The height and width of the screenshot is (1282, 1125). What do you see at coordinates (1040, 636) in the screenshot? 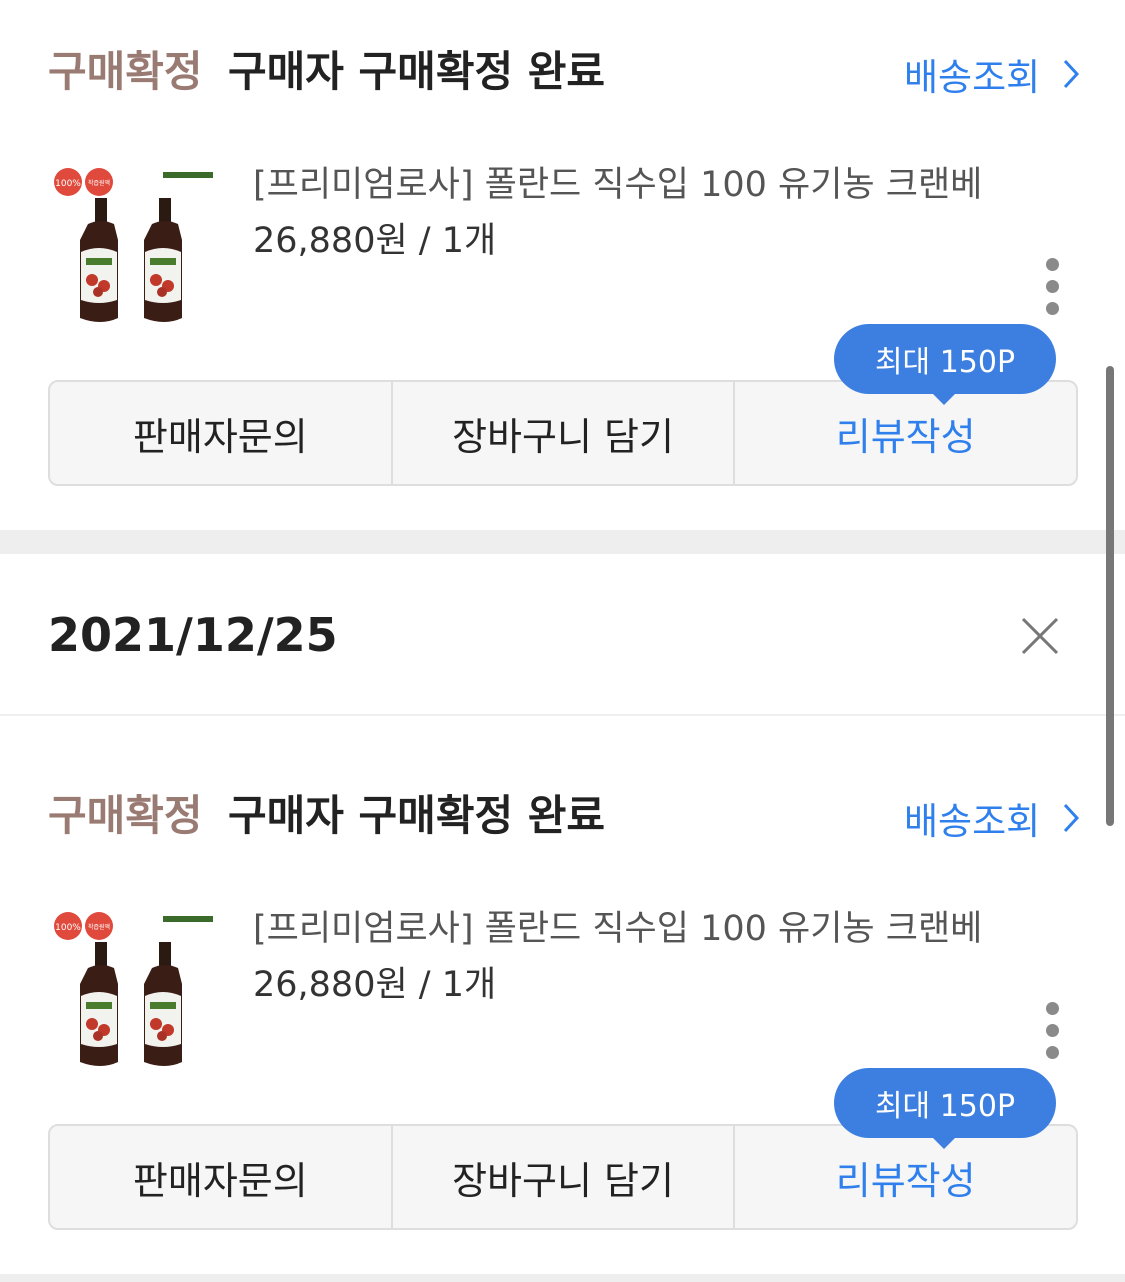
I see `close-icon` at bounding box center [1040, 636].